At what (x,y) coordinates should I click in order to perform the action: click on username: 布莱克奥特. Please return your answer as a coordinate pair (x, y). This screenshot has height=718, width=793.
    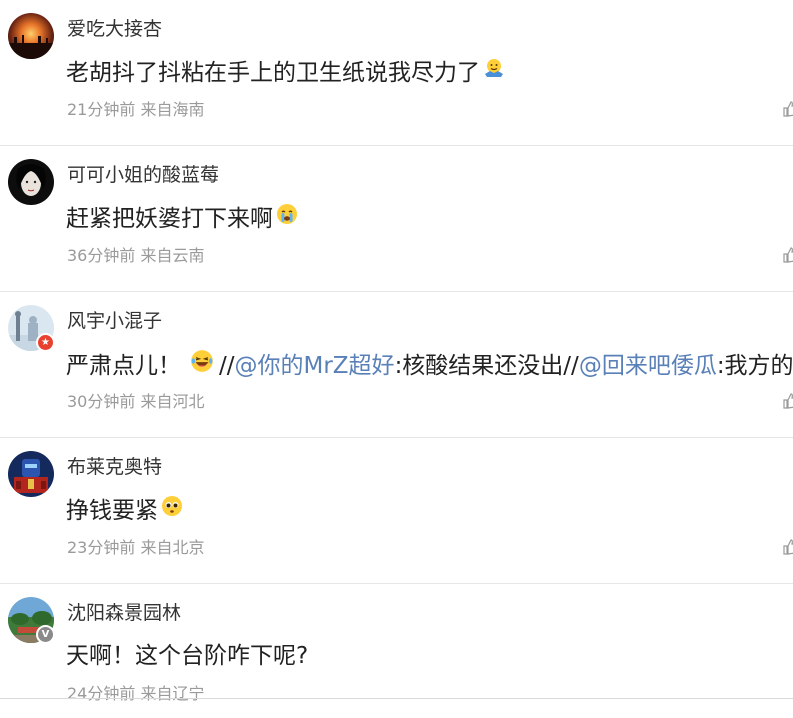
    Looking at the image, I should click on (114, 467).